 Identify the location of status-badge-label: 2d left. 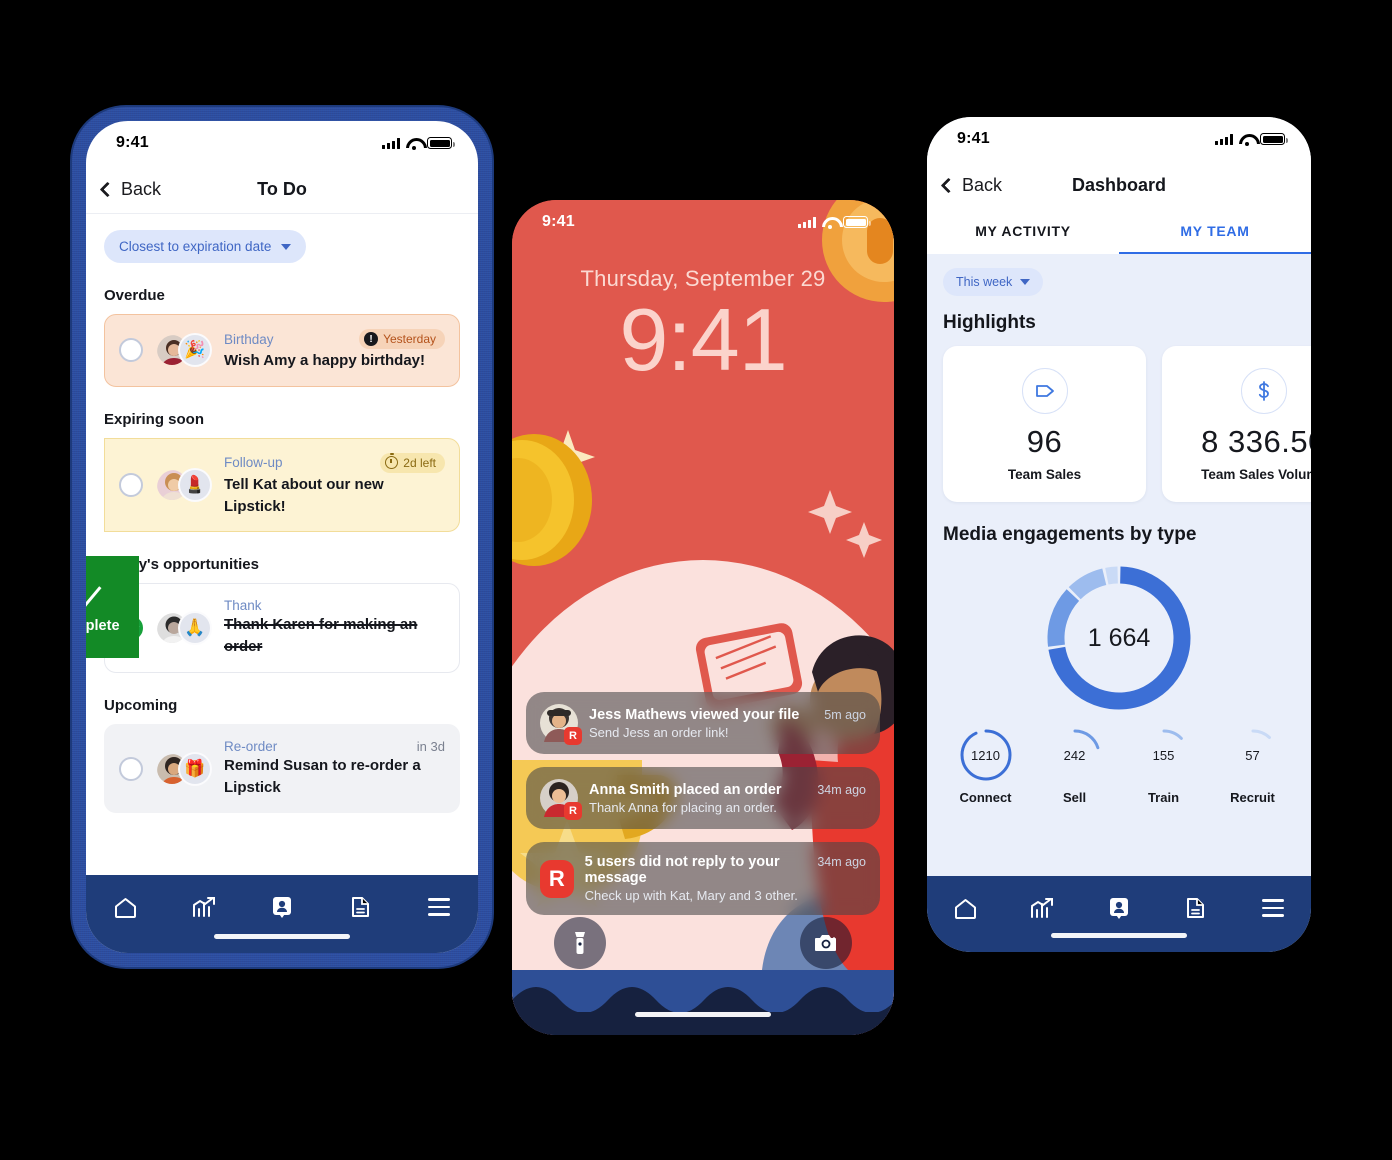
(419, 462).